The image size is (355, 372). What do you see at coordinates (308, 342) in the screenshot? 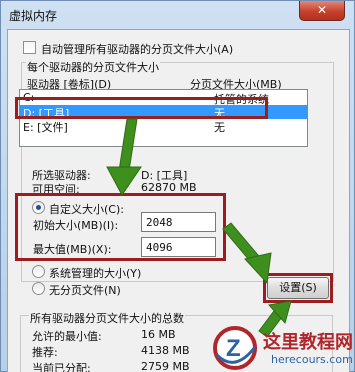
I see `watermark-site-name: 这里教程网` at bounding box center [308, 342].